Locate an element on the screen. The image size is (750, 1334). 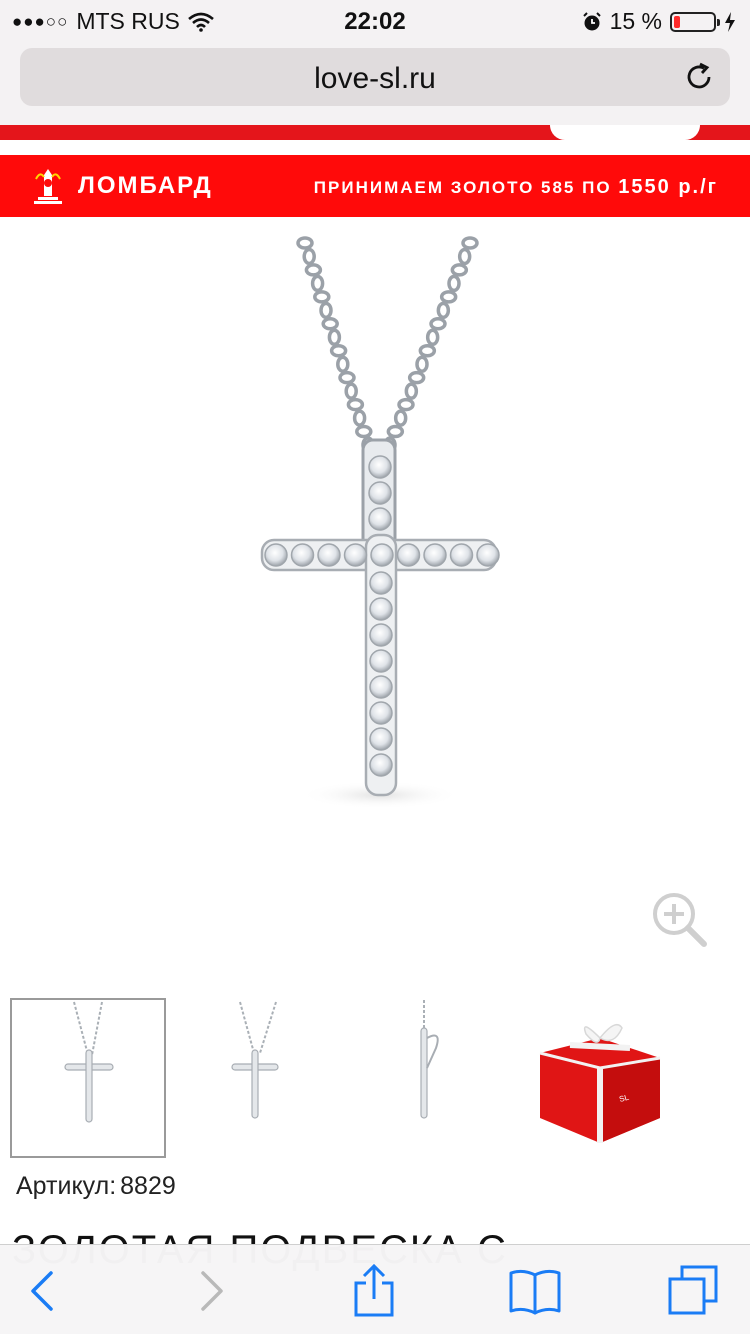
lombard-logo-icon is located at coordinates (48, 186).